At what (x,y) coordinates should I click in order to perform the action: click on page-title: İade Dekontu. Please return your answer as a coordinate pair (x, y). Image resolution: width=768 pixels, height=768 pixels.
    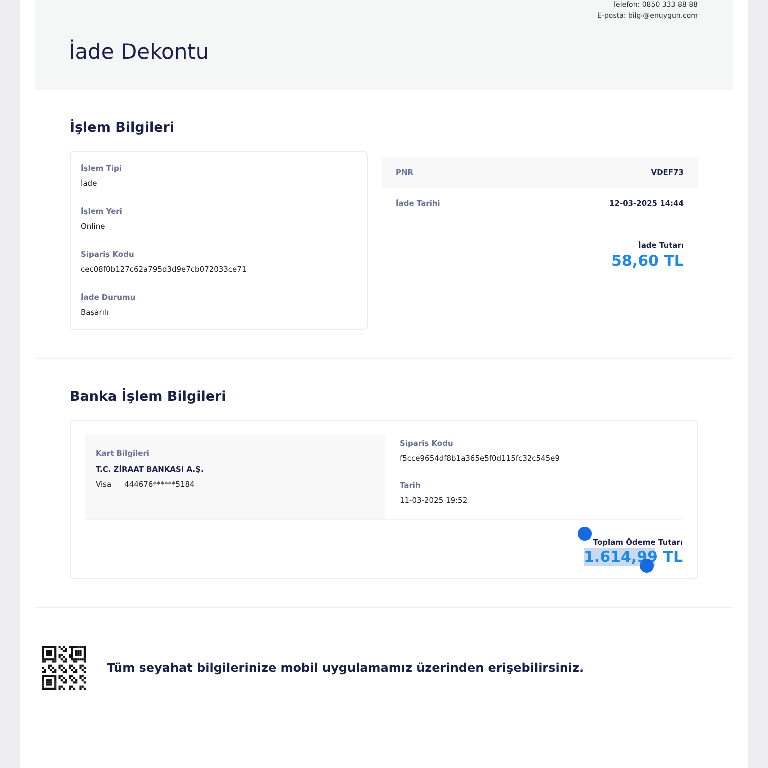
    Looking at the image, I should click on (139, 52).